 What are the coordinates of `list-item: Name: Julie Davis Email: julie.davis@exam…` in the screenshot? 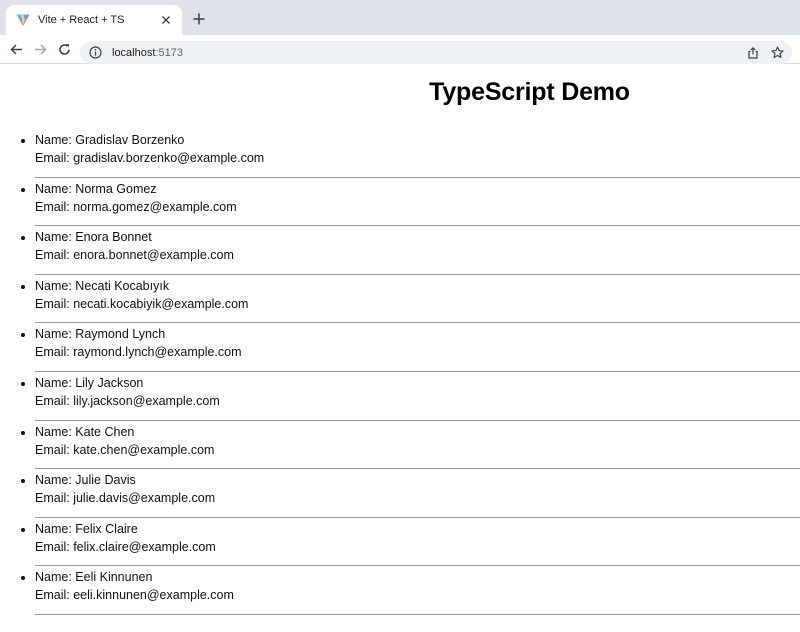 It's located at (417, 494).